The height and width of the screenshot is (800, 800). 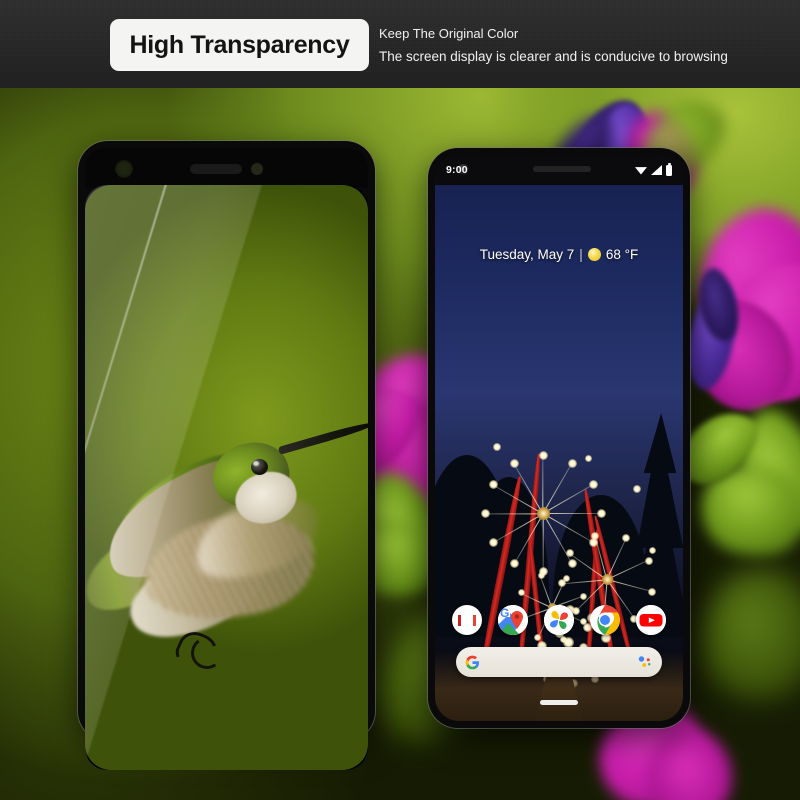 I want to click on app-icon-gmail, so click(x=467, y=620).